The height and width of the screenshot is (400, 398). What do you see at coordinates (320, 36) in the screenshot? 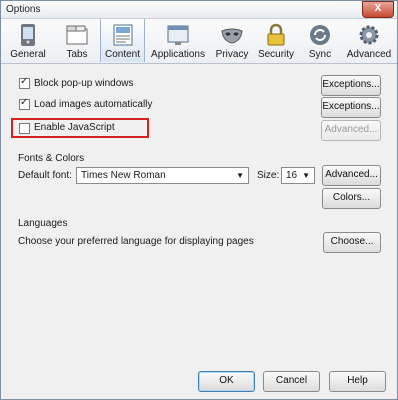
I see `sync-icon` at bounding box center [320, 36].